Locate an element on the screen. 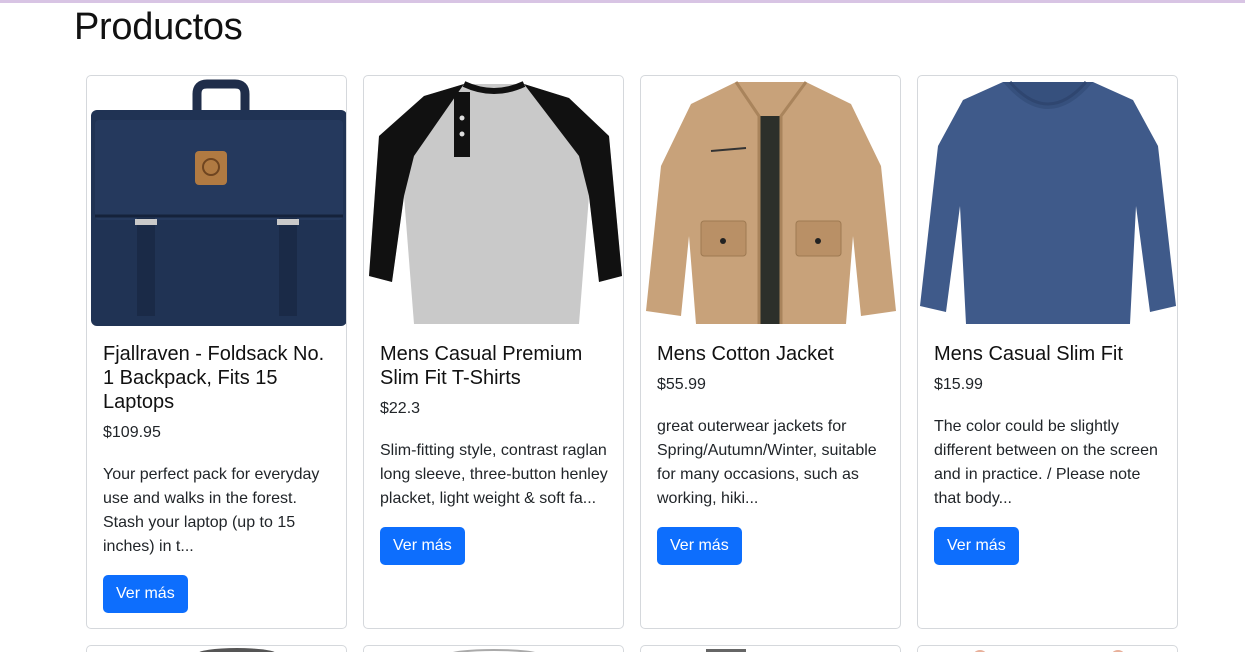  product-title: Mens Casual Slim Fit is located at coordinates (1028, 354).